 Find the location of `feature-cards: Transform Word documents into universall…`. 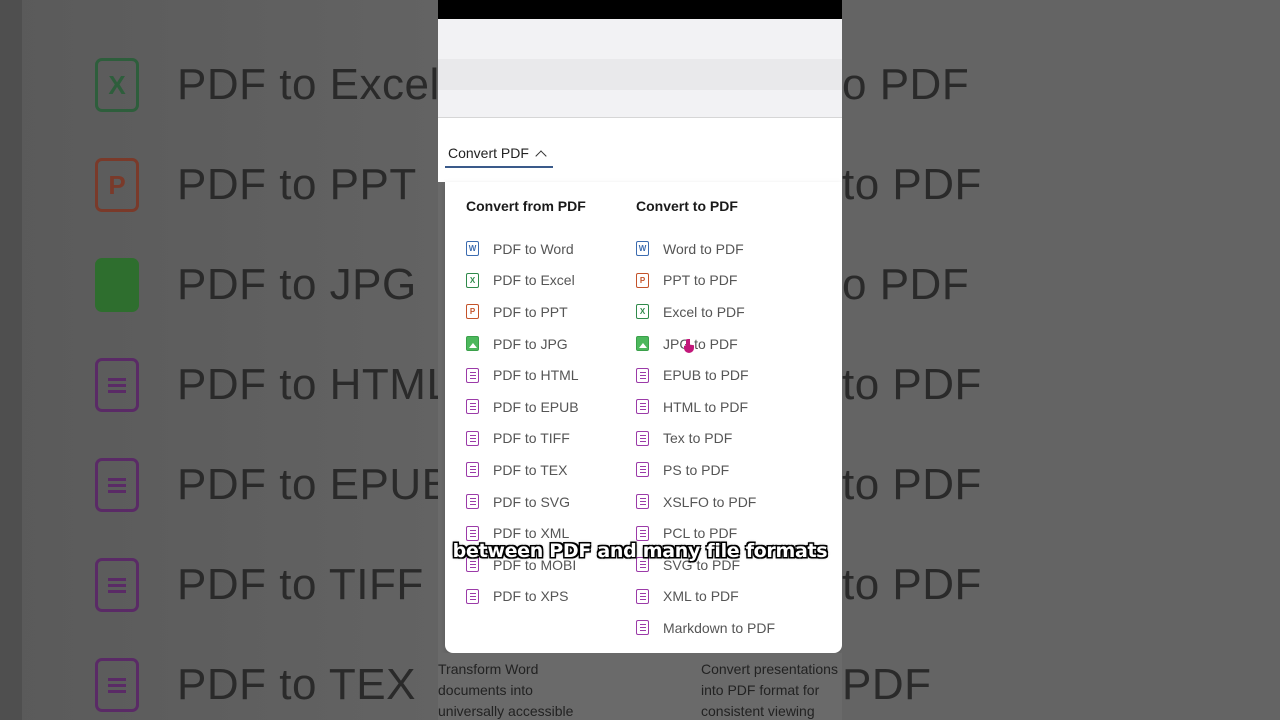

feature-cards: Transform Word documents into universall… is located at coordinates (640, 686).